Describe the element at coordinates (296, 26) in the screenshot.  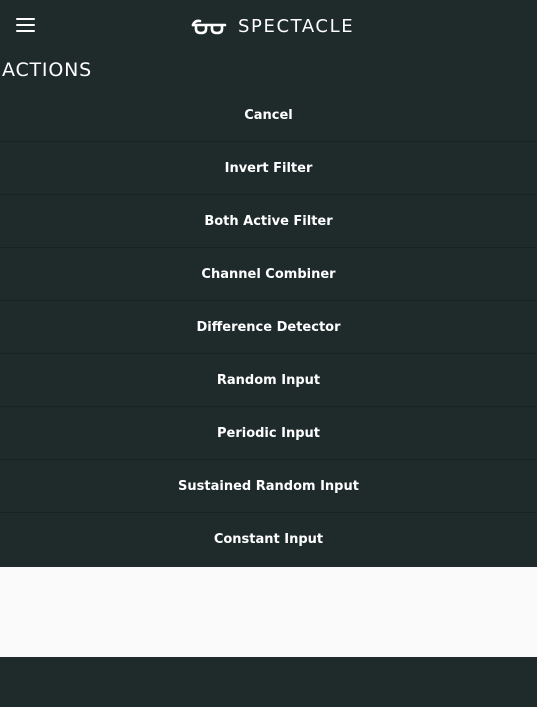
I see `brand-name: SPECTACLE` at that location.